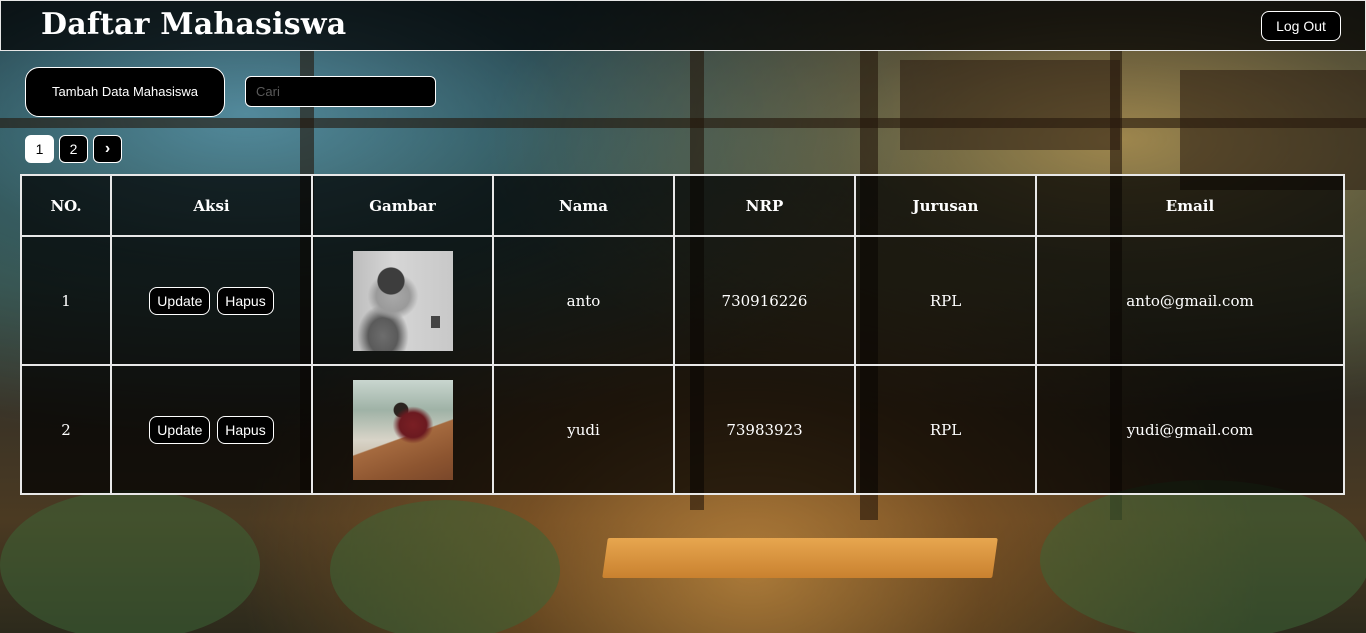 The width and height of the screenshot is (1366, 633). What do you see at coordinates (764, 205) in the screenshot?
I see `column-header-nrp: NRP` at bounding box center [764, 205].